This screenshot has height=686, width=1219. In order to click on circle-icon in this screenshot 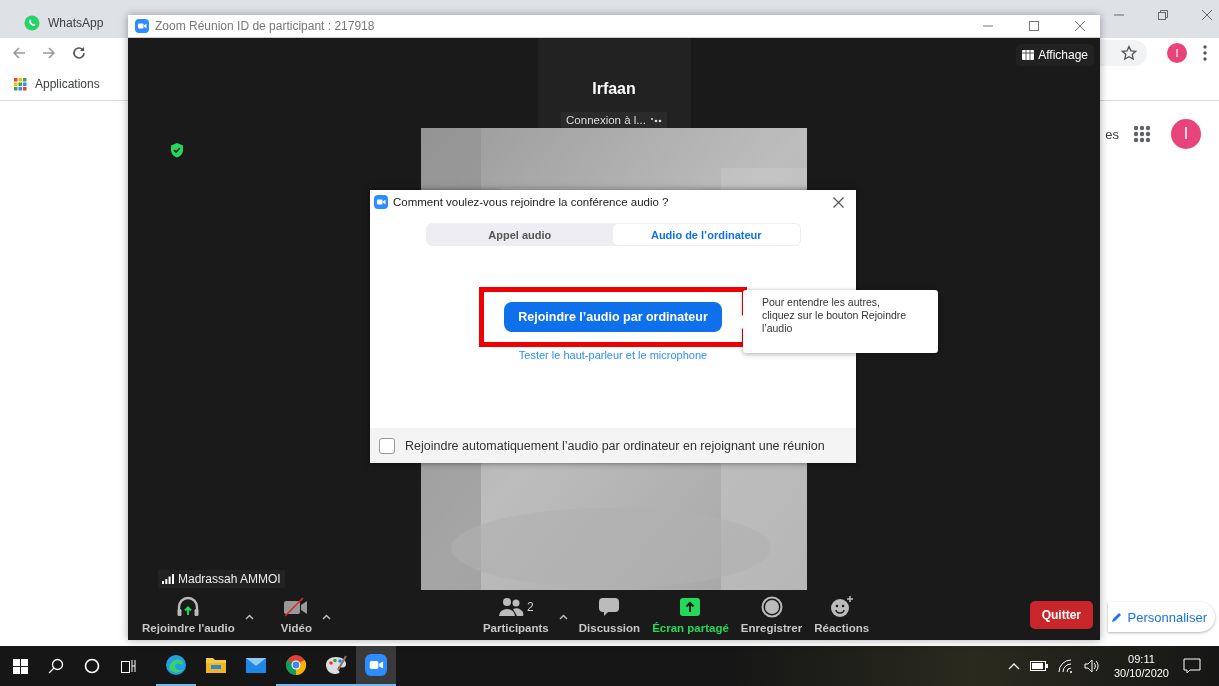, I will do `click(92, 666)`.